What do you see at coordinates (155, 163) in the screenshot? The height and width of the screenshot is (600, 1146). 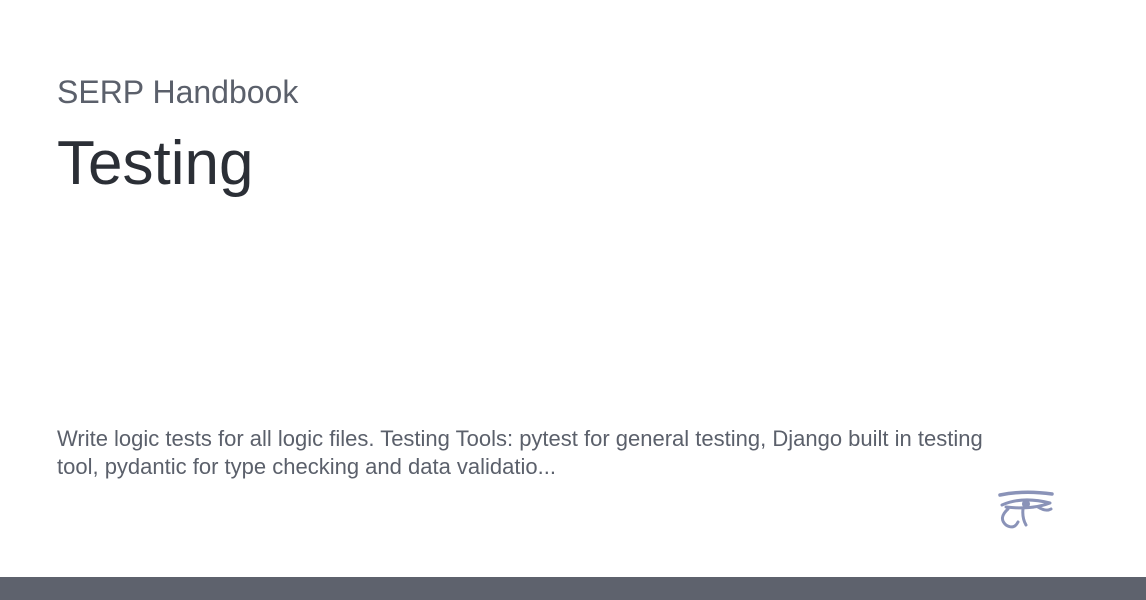 I see `page-title: Testing` at bounding box center [155, 163].